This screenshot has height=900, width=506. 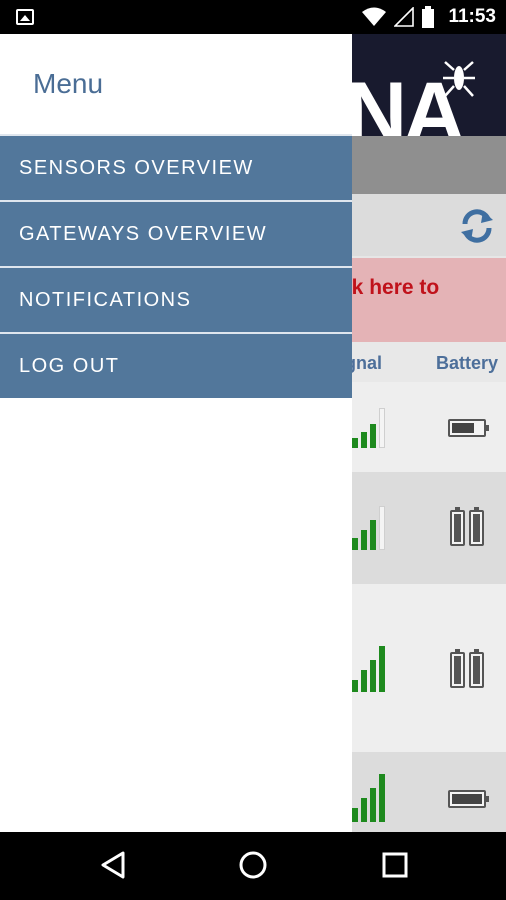 What do you see at coordinates (136, 167) in the screenshot?
I see `menu-item-label: SENSORS OVERVIEW` at bounding box center [136, 167].